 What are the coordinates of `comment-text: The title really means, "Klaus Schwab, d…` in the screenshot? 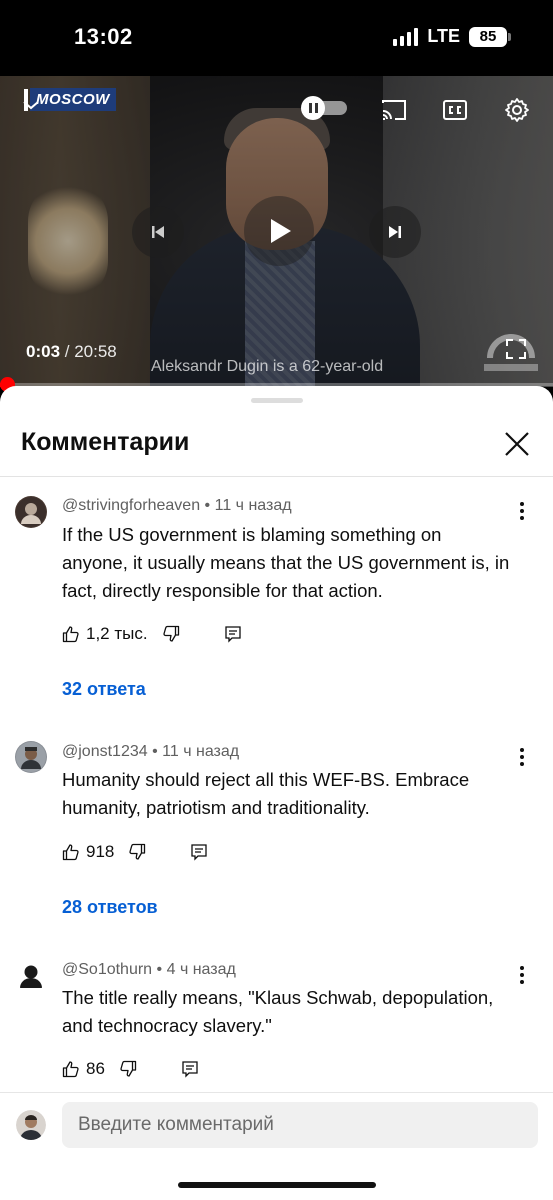 It's located at (278, 1011).